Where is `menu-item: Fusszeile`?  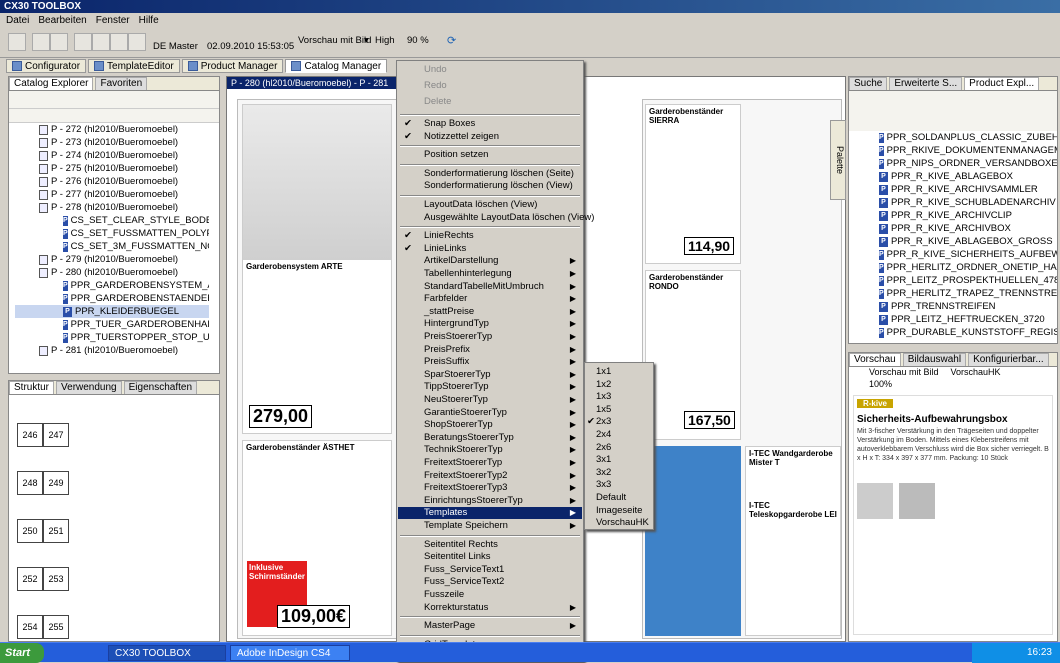 menu-item: Fusszeile is located at coordinates (490, 595).